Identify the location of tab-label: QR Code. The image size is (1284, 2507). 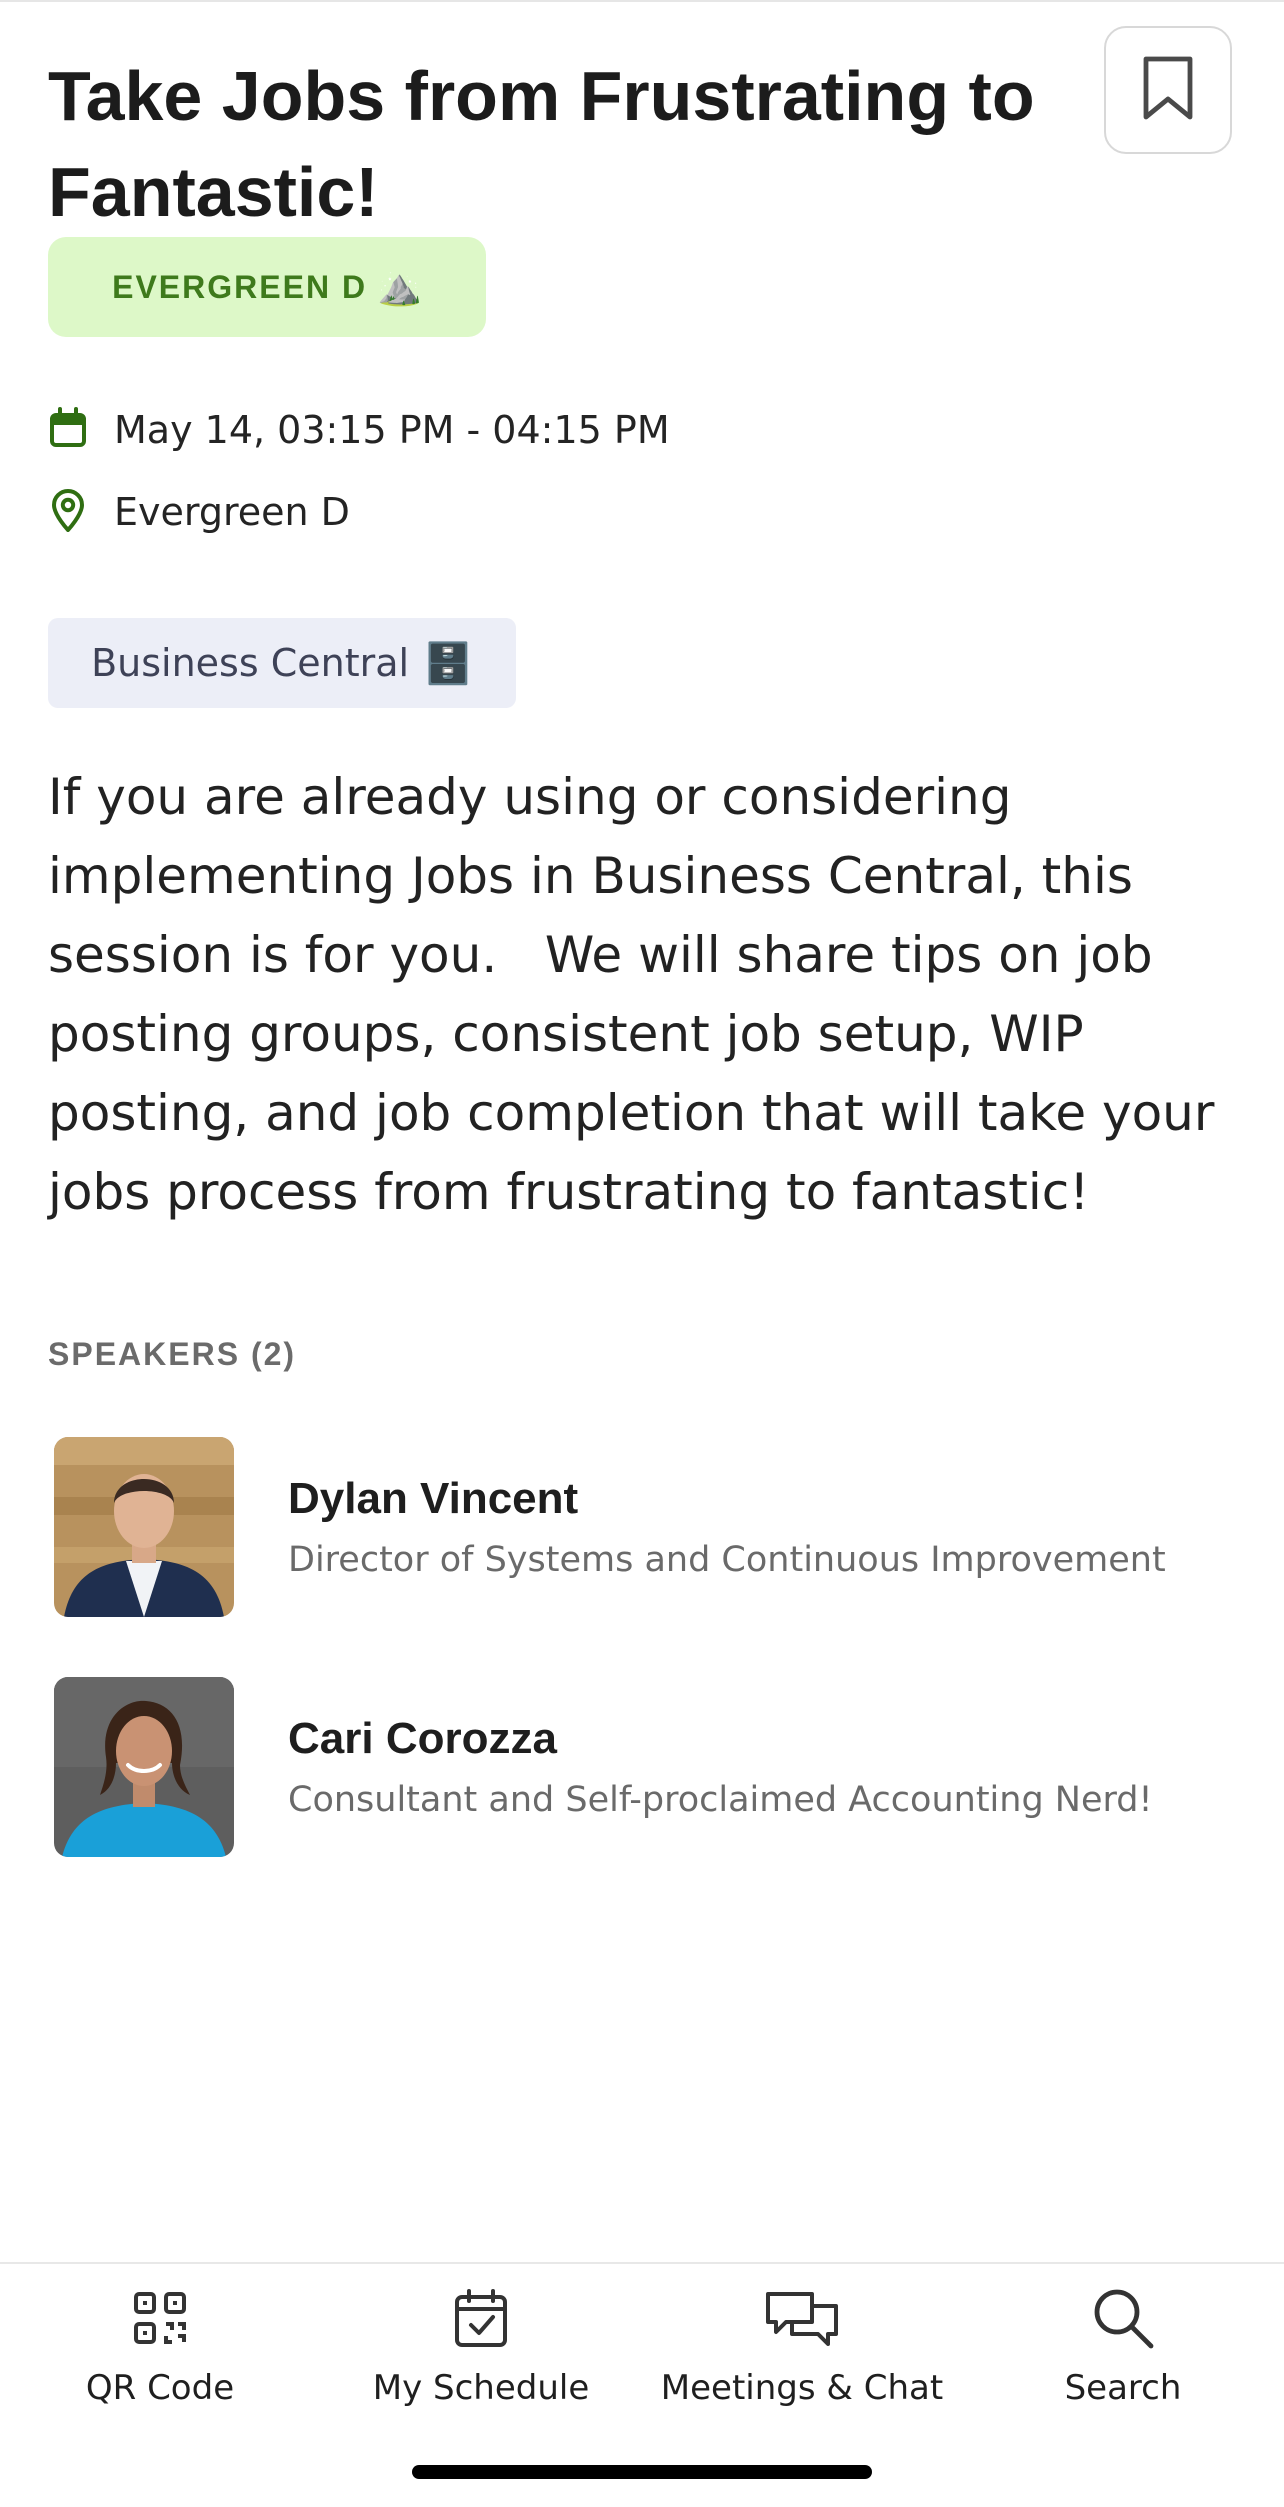
(160, 2388).